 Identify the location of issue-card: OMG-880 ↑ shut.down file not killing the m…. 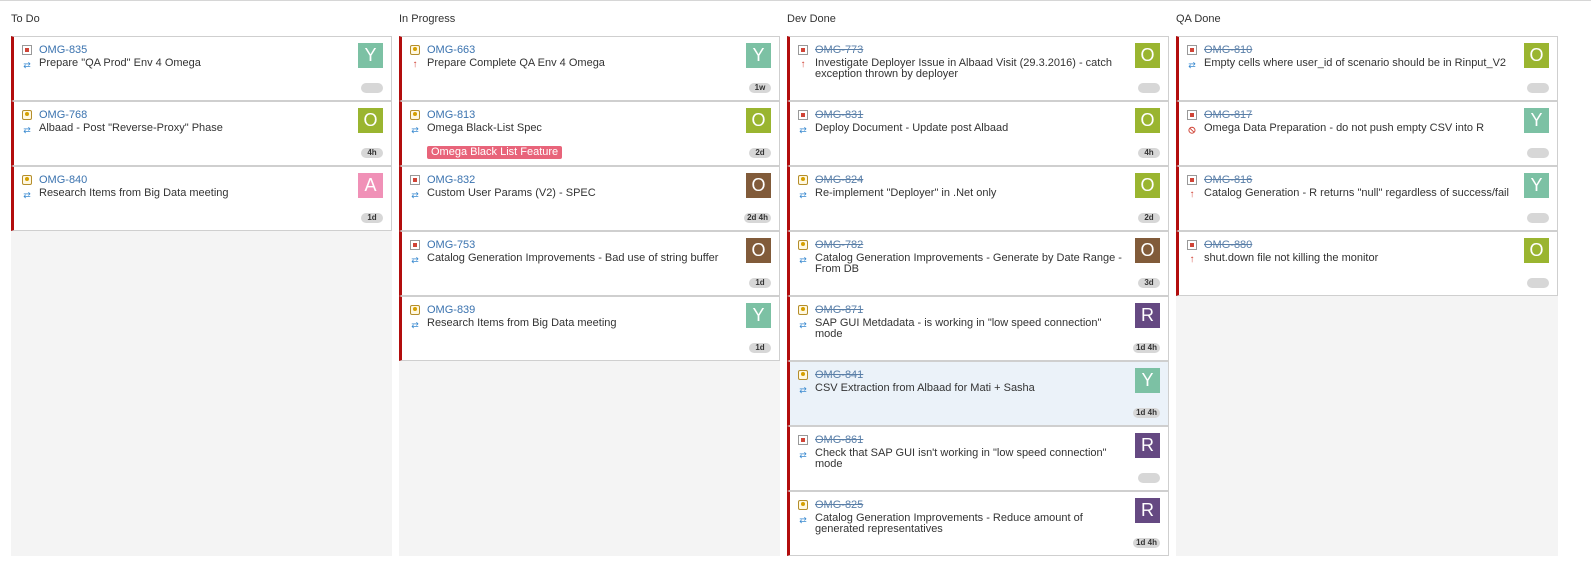
(1367, 263).